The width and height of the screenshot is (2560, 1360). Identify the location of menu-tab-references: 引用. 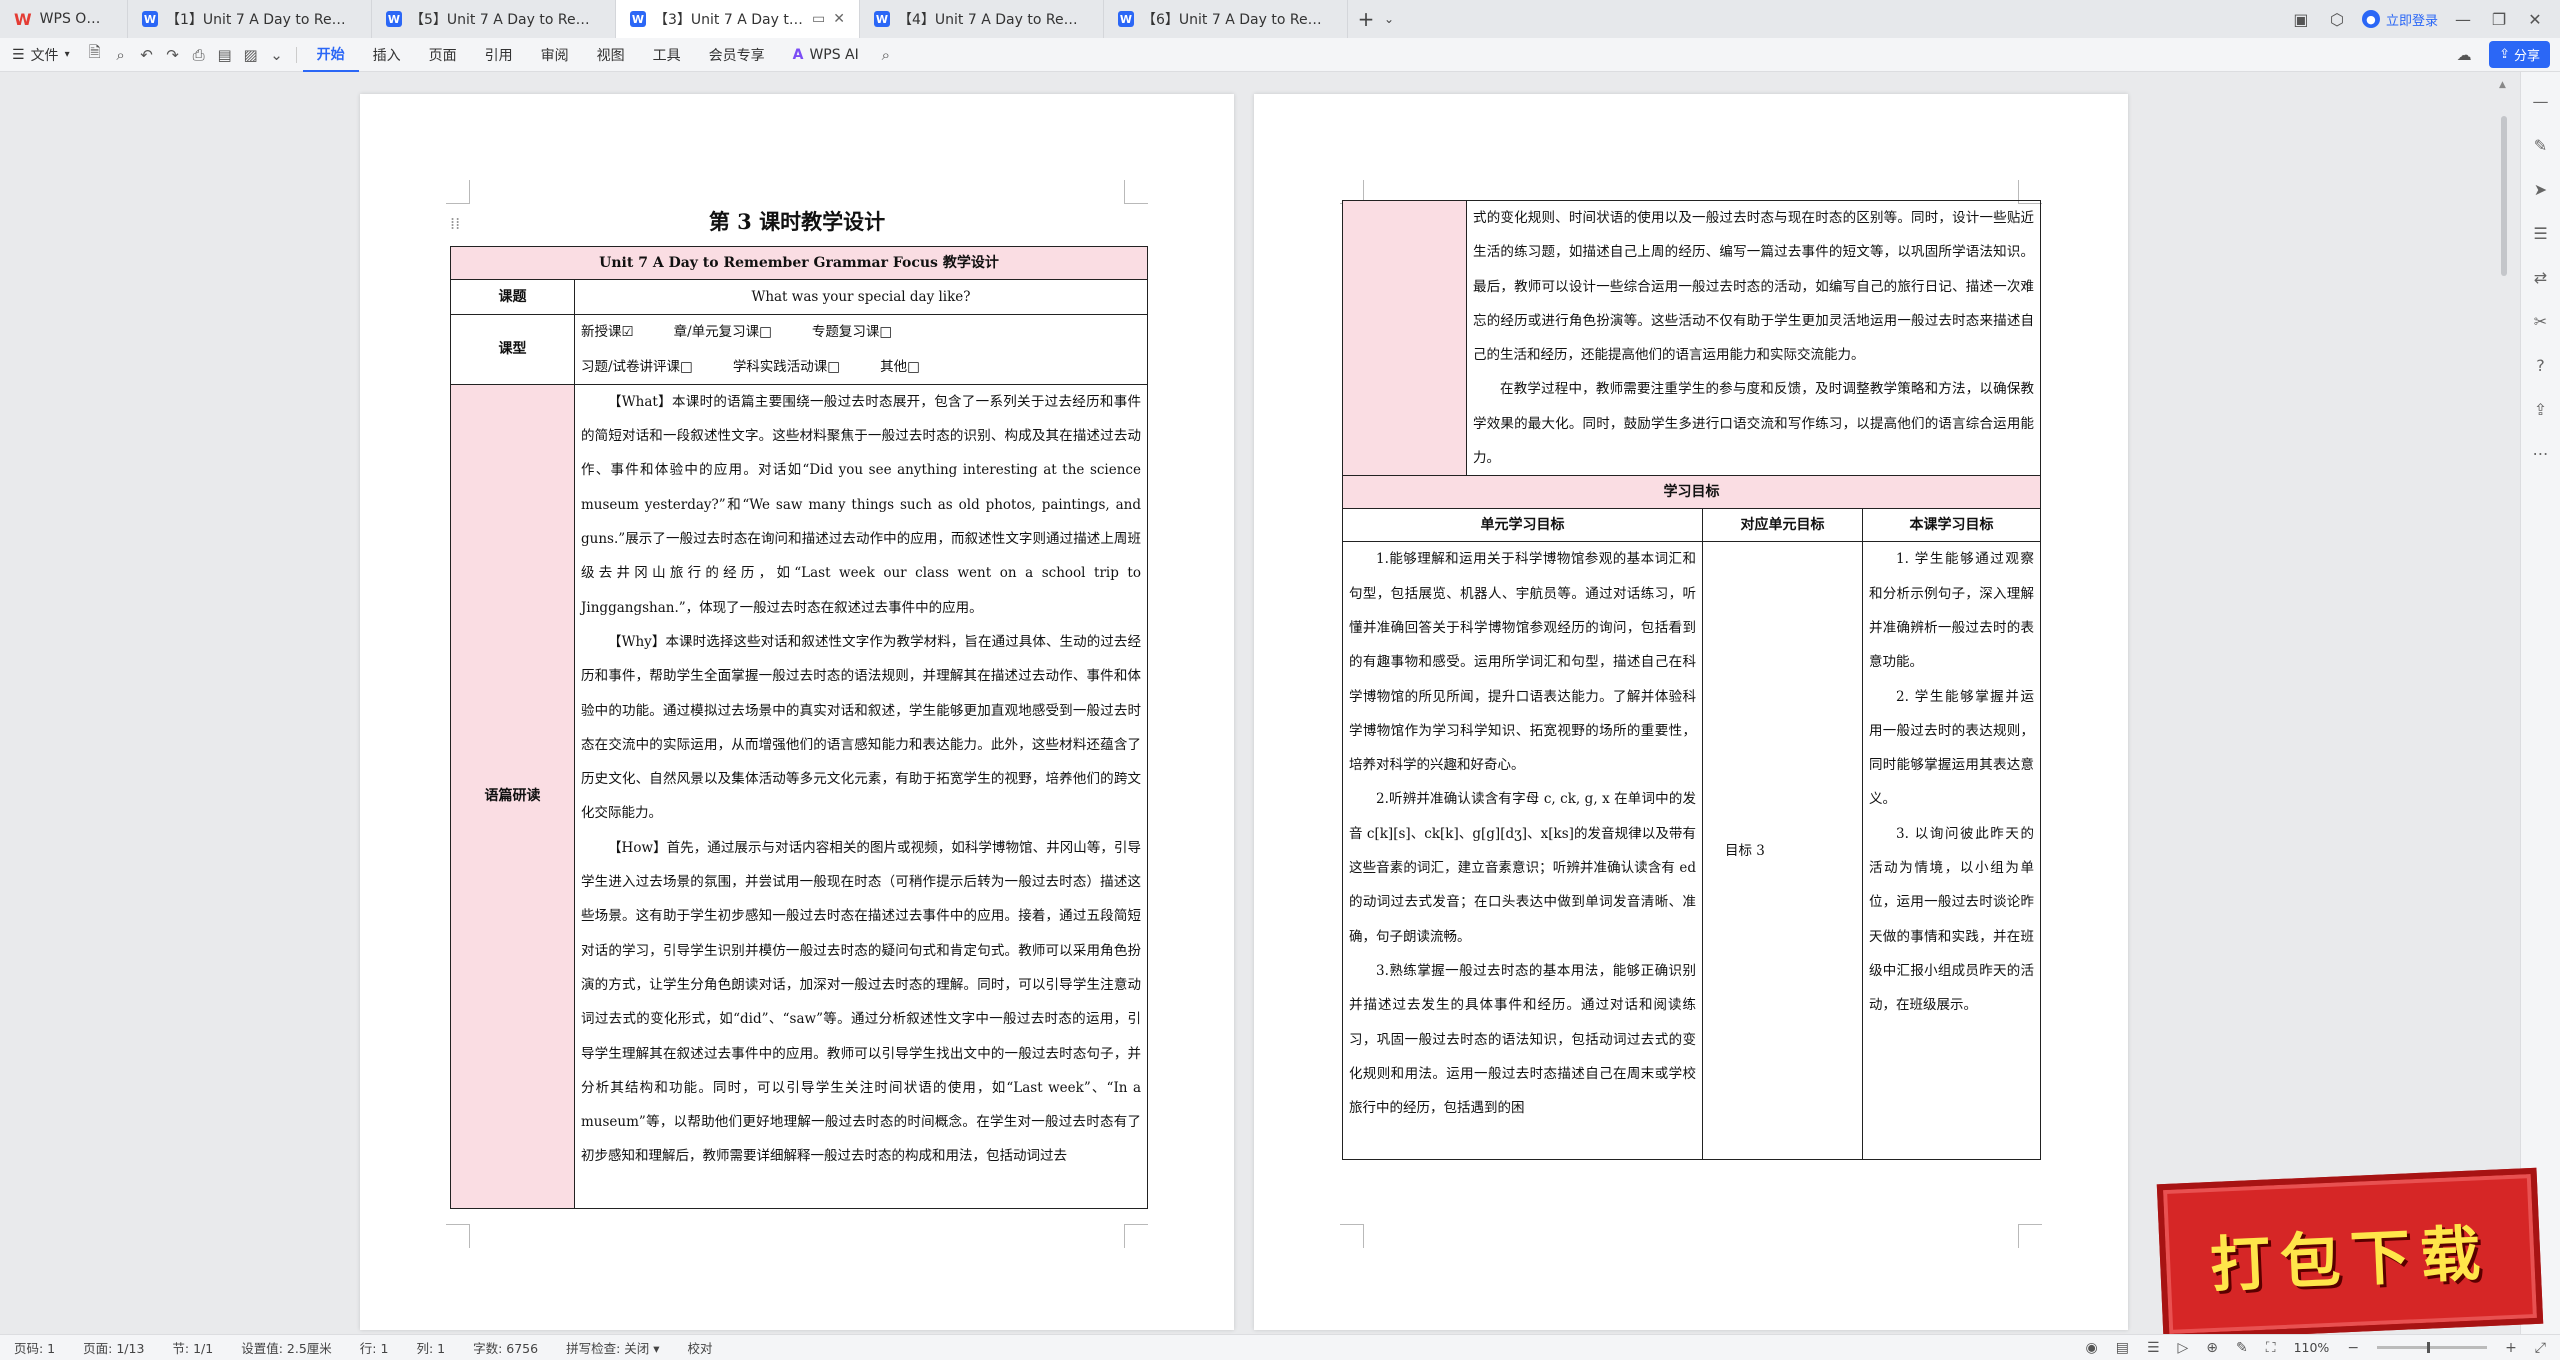
(499, 55).